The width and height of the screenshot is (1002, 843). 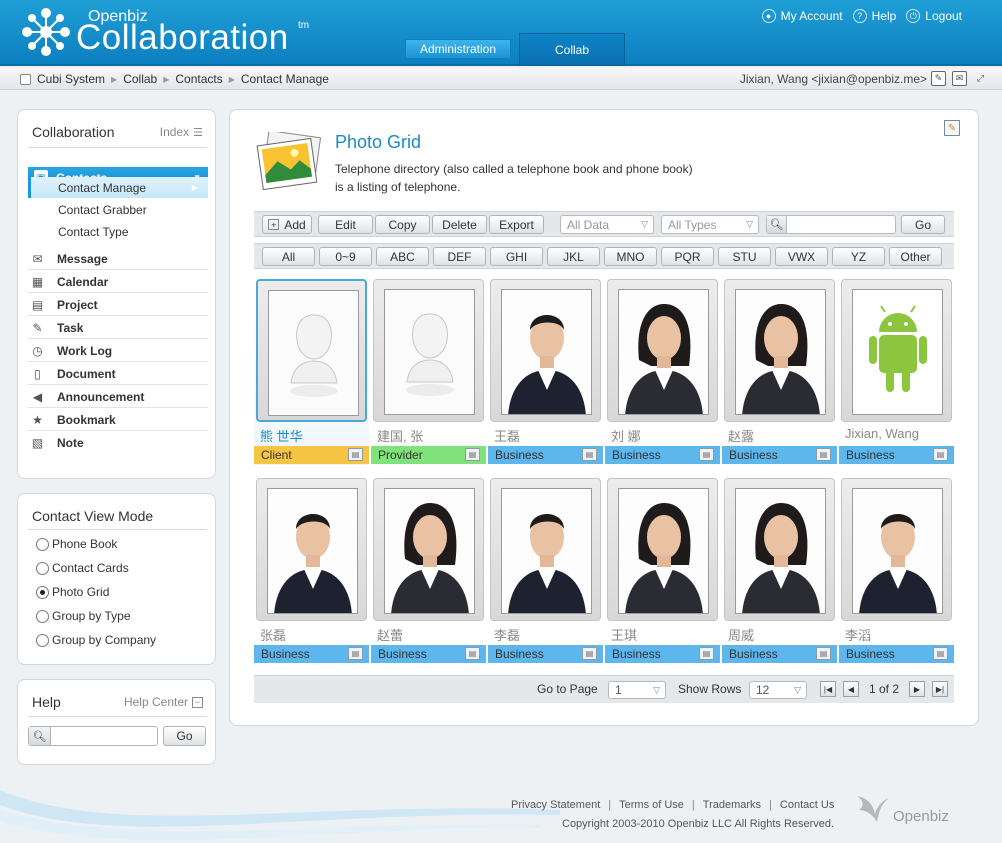 What do you see at coordinates (607, 224) in the screenshot?
I see `data-filter-select: All Data ▽` at bounding box center [607, 224].